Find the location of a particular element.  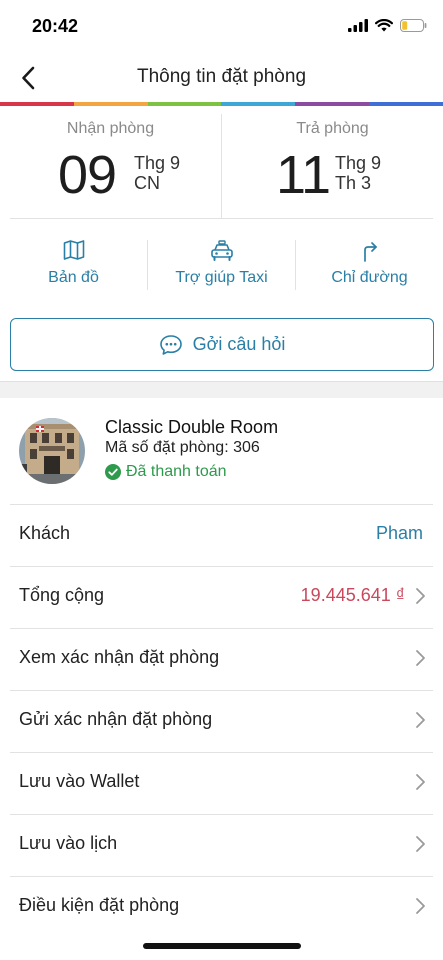

chat-bubble-icon is located at coordinates (170, 344).